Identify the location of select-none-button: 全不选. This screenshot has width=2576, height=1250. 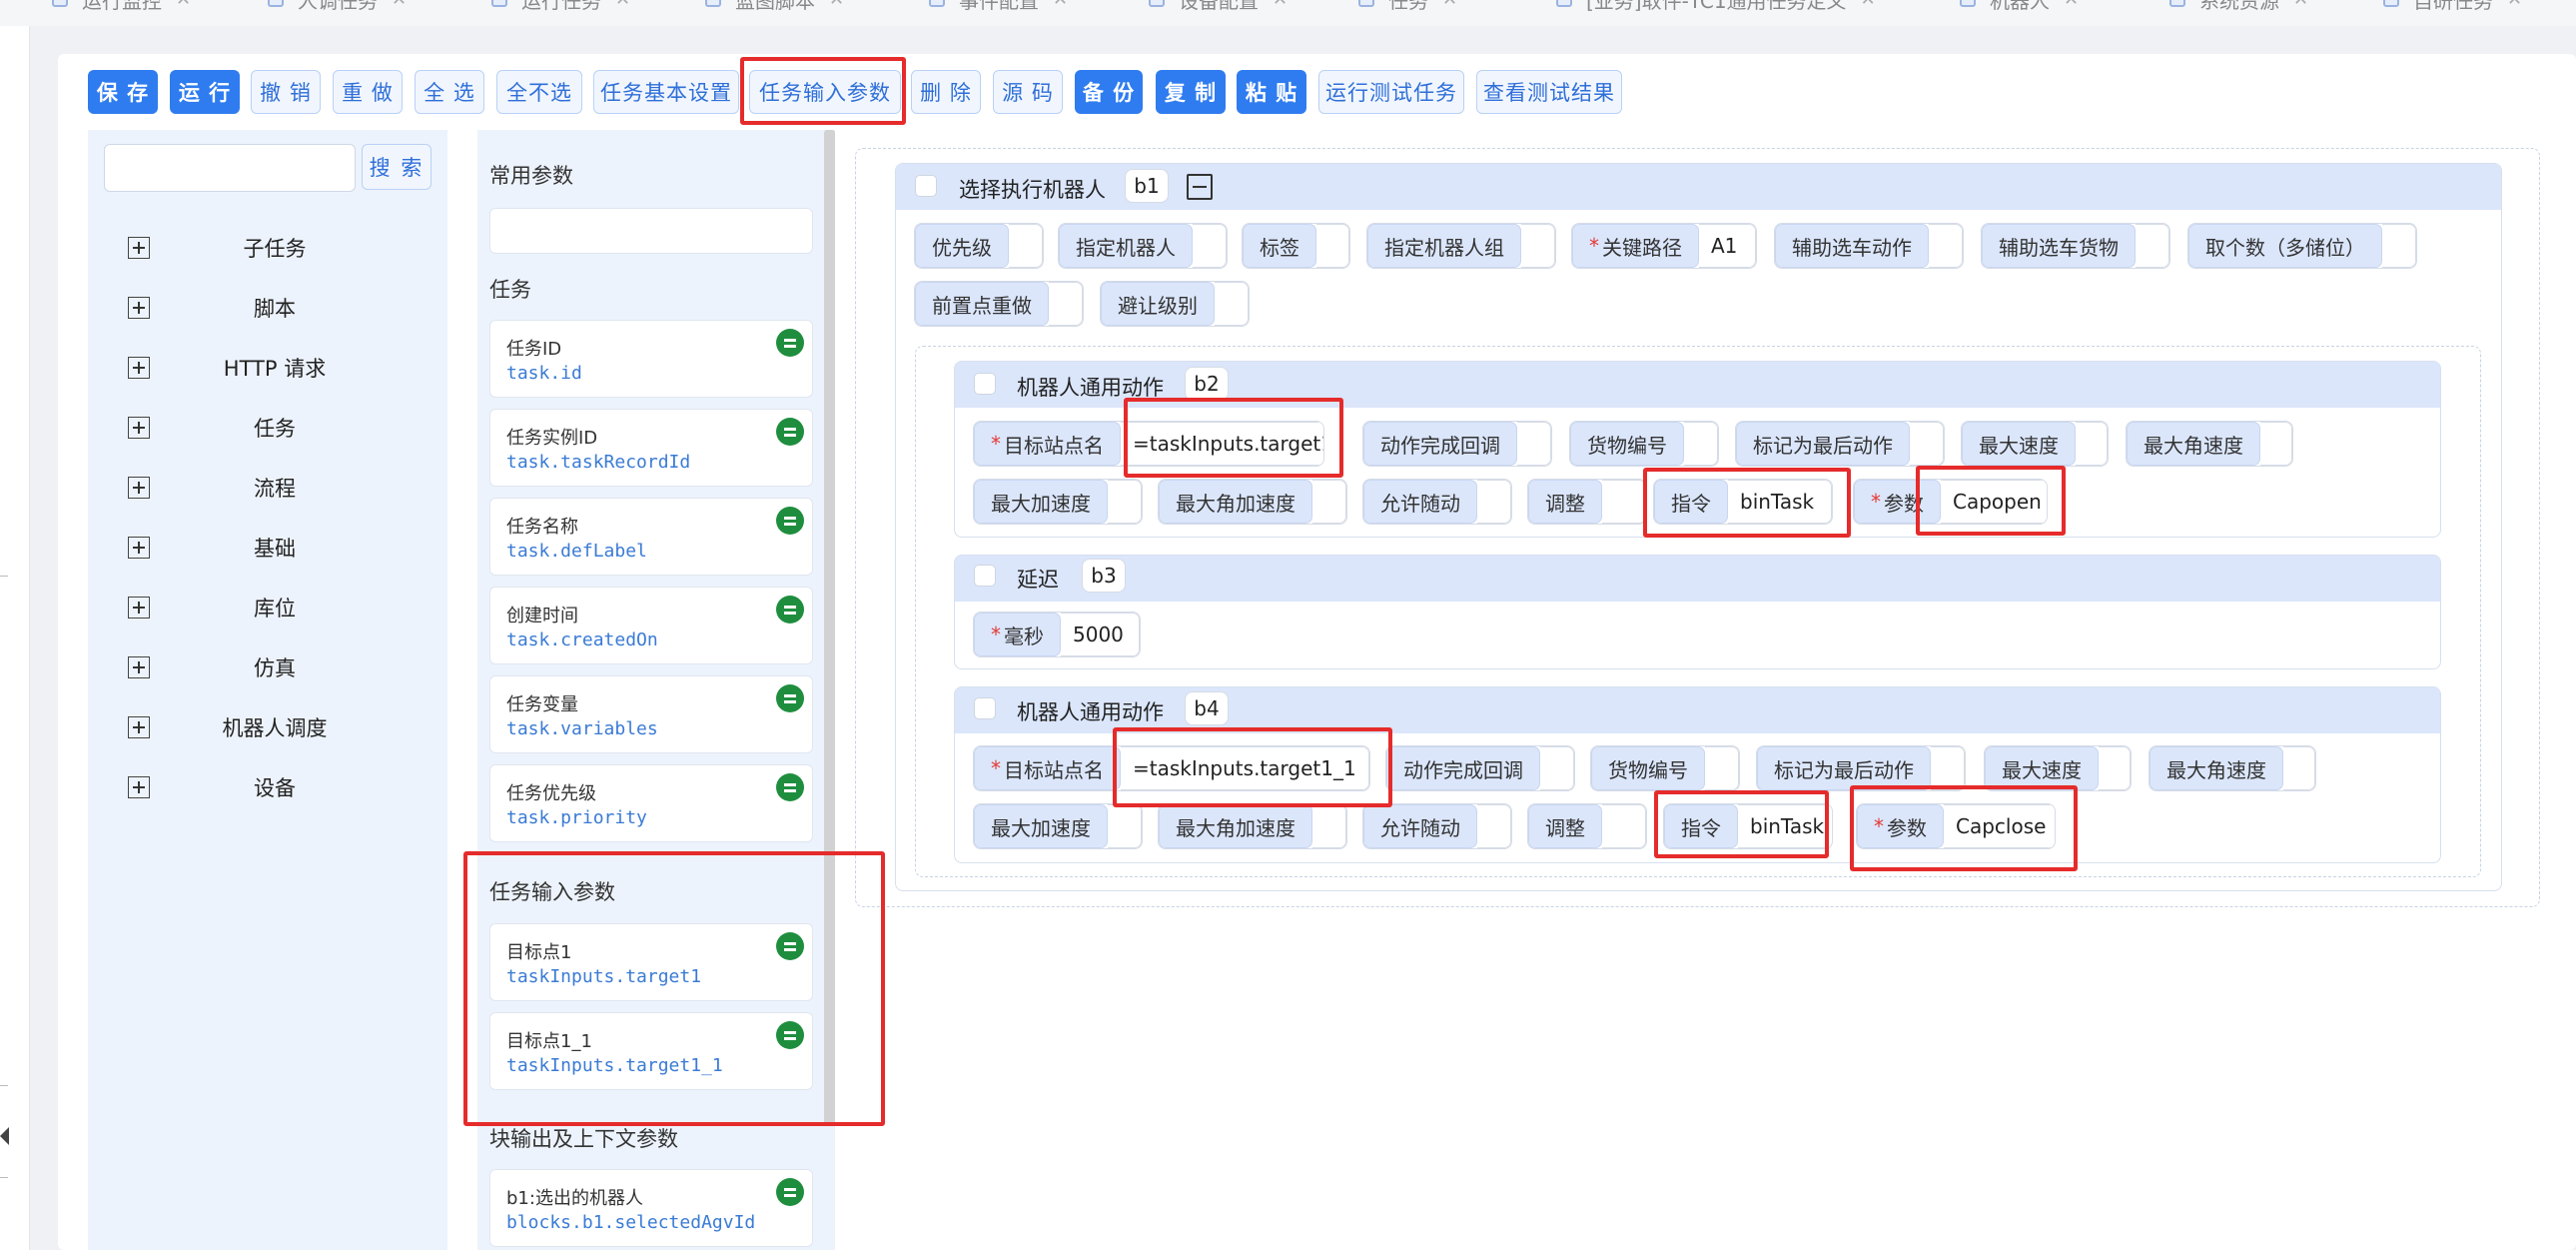
(539, 92).